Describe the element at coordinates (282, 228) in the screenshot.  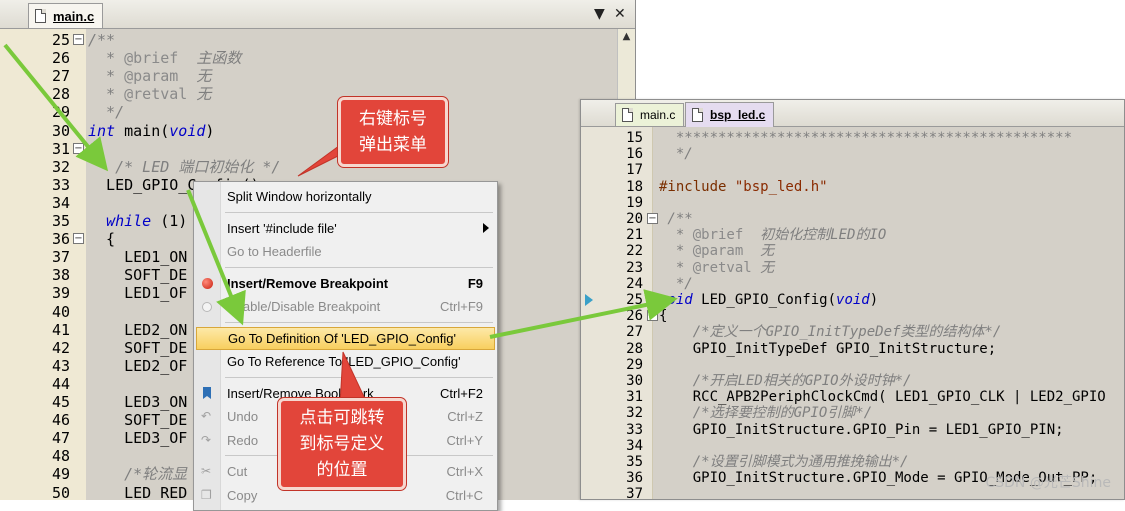
I see `menu-item-label: Insert '#include file'` at that location.